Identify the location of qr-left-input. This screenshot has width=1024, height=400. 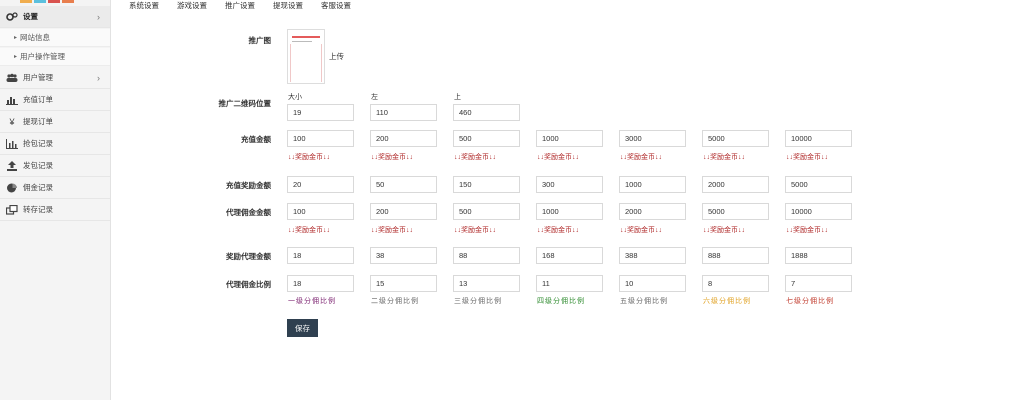
(403, 112).